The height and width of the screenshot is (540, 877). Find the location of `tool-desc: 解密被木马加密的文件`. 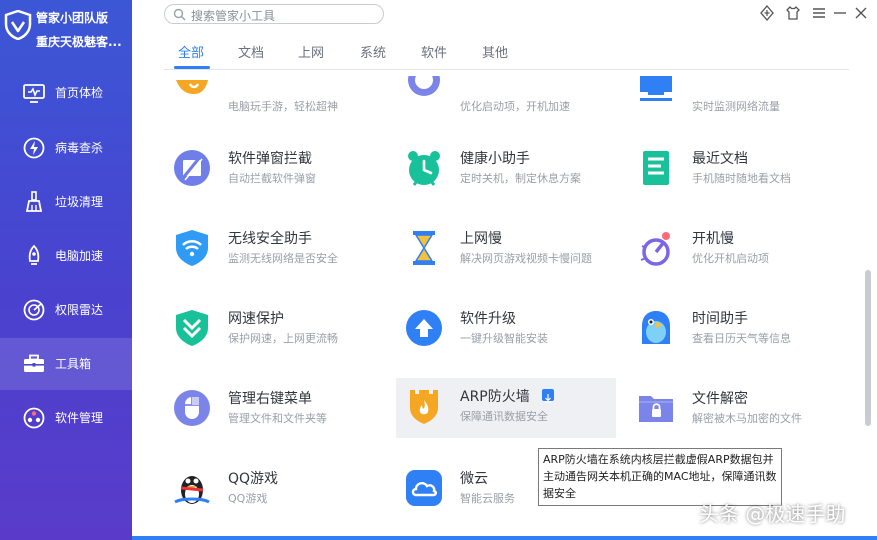

tool-desc: 解密被木马加密的文件 is located at coordinates (747, 418).